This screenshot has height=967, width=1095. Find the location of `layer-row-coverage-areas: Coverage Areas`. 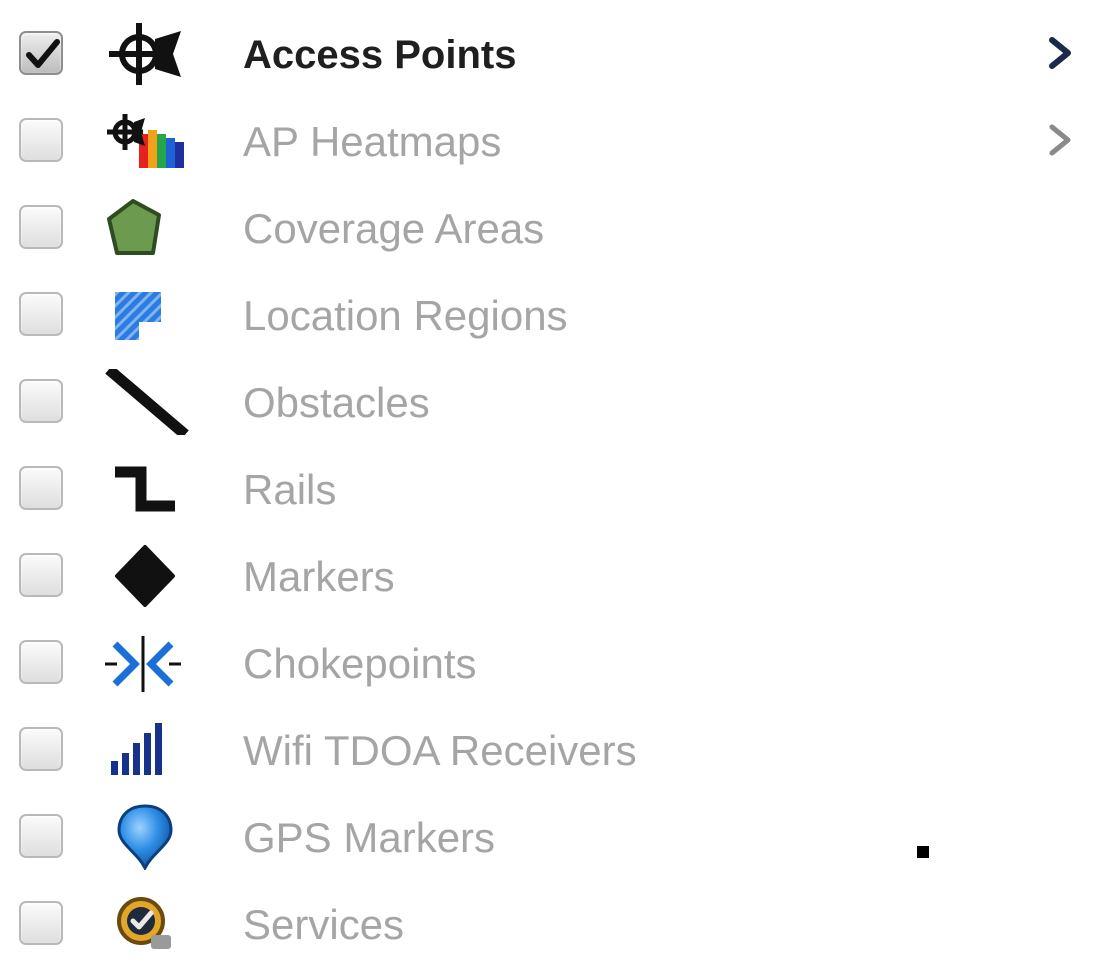

layer-row-coverage-areas: Coverage Areas is located at coordinates (547, 227).